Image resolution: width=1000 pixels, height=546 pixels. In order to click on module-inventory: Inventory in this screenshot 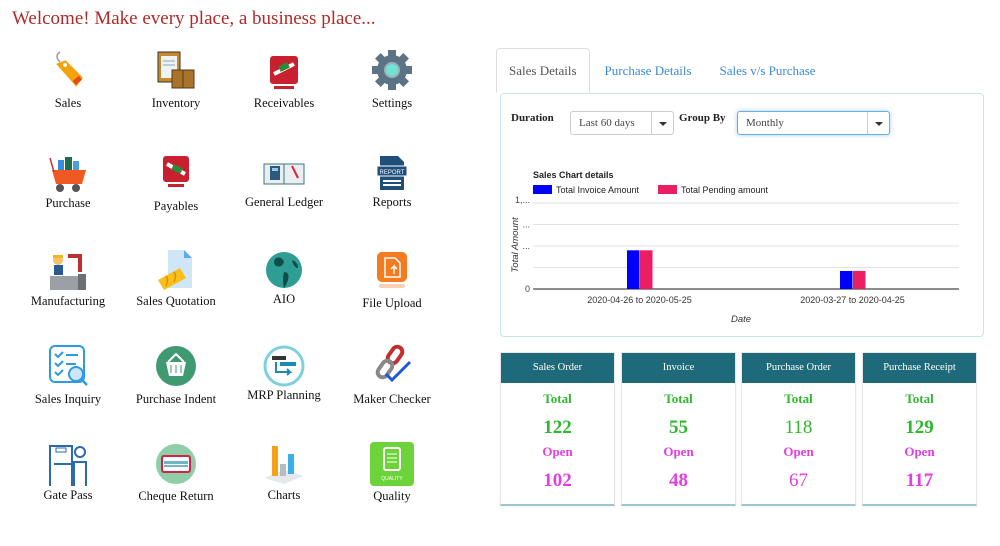, I will do `click(176, 93)`.